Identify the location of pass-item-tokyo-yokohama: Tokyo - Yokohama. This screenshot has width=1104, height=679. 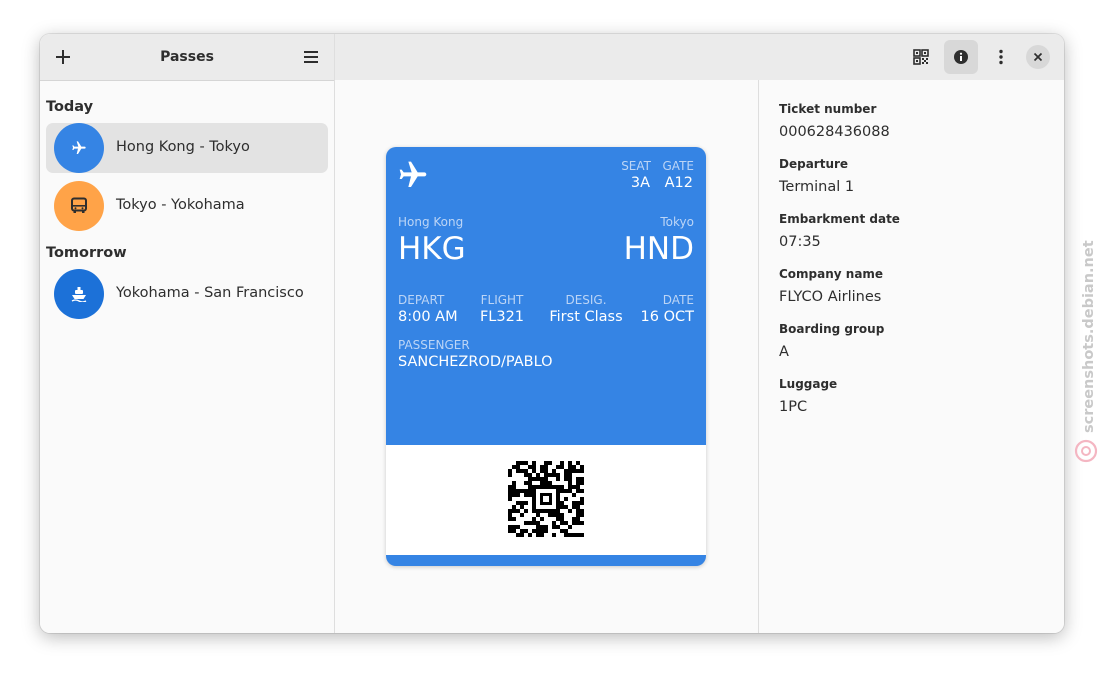
(187, 206).